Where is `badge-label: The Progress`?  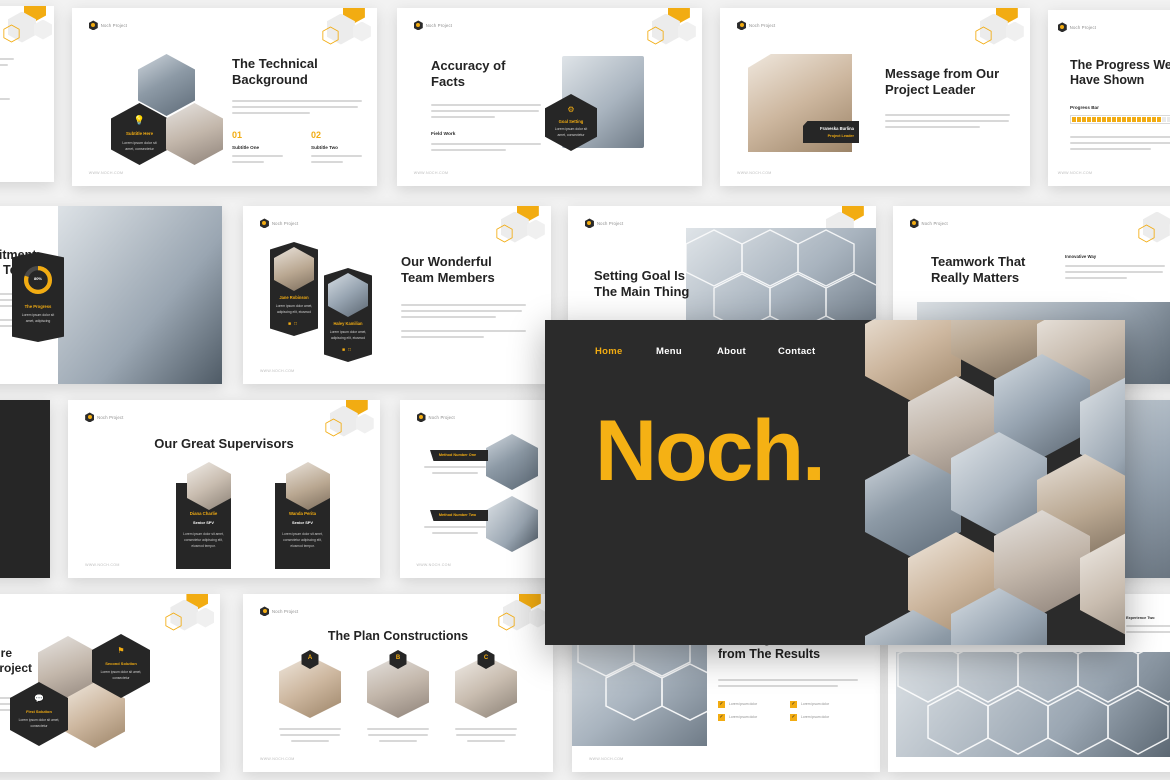
badge-label: The Progress is located at coordinates (38, 306).